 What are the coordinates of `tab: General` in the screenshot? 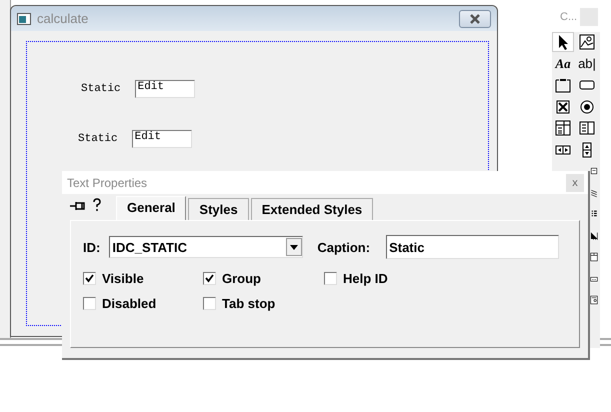 It's located at (151, 208).